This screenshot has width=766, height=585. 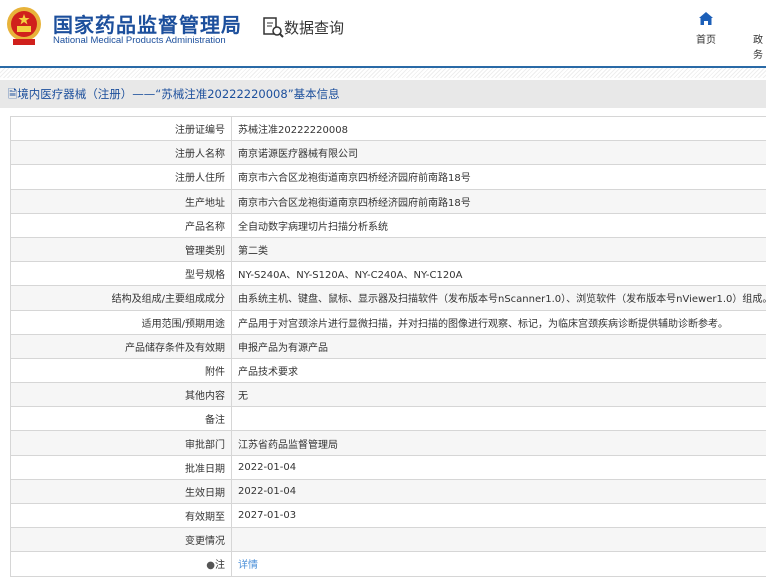 What do you see at coordinates (13, 94) in the screenshot?
I see `document-icon: 🗎` at bounding box center [13, 94].